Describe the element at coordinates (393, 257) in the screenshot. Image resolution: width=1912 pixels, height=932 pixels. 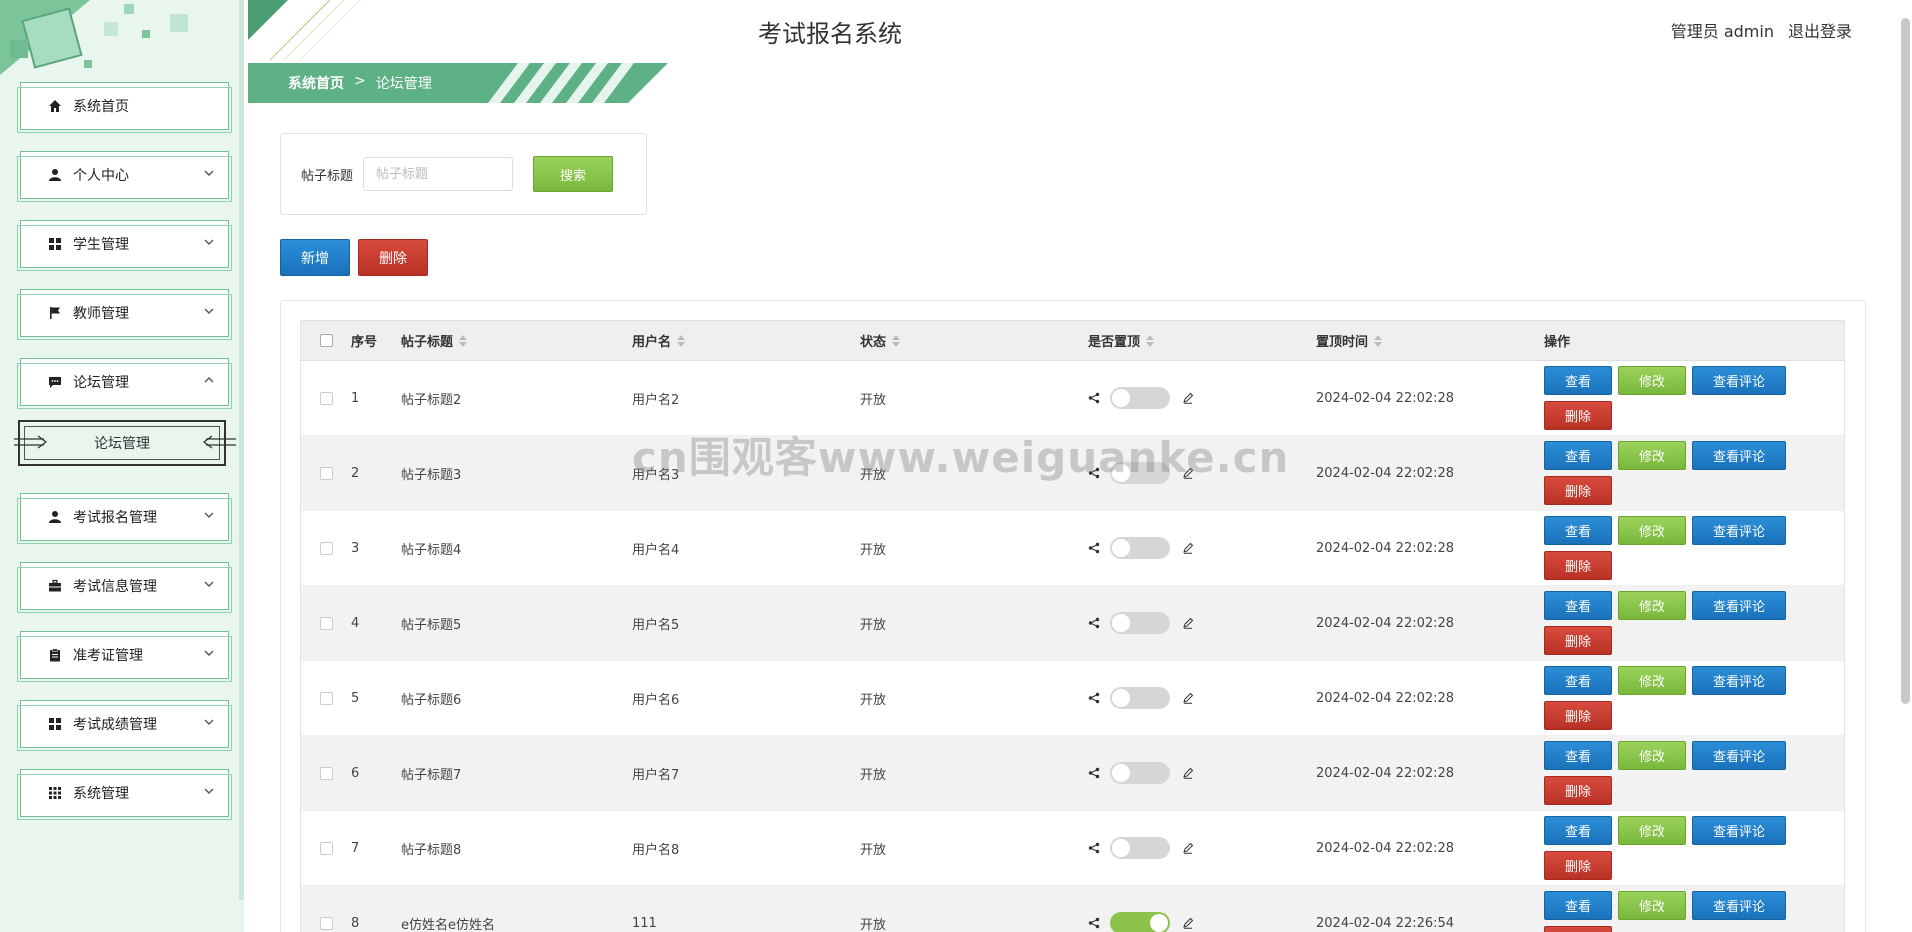
I see `delete-button: 删除` at that location.